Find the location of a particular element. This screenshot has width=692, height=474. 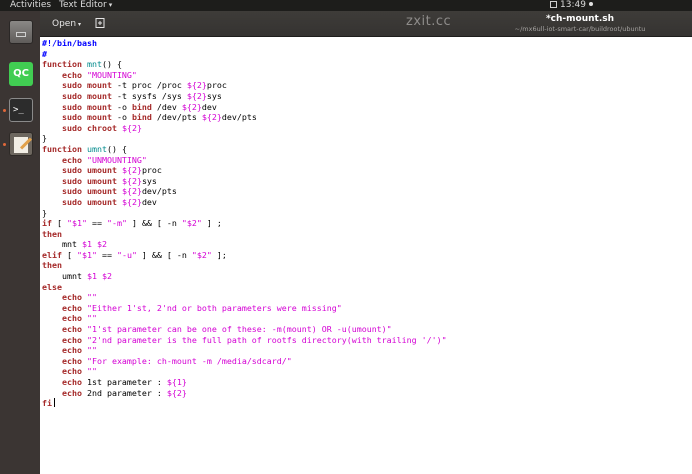

code-line: sudo umount ${2}sys is located at coordinates (366, 181).